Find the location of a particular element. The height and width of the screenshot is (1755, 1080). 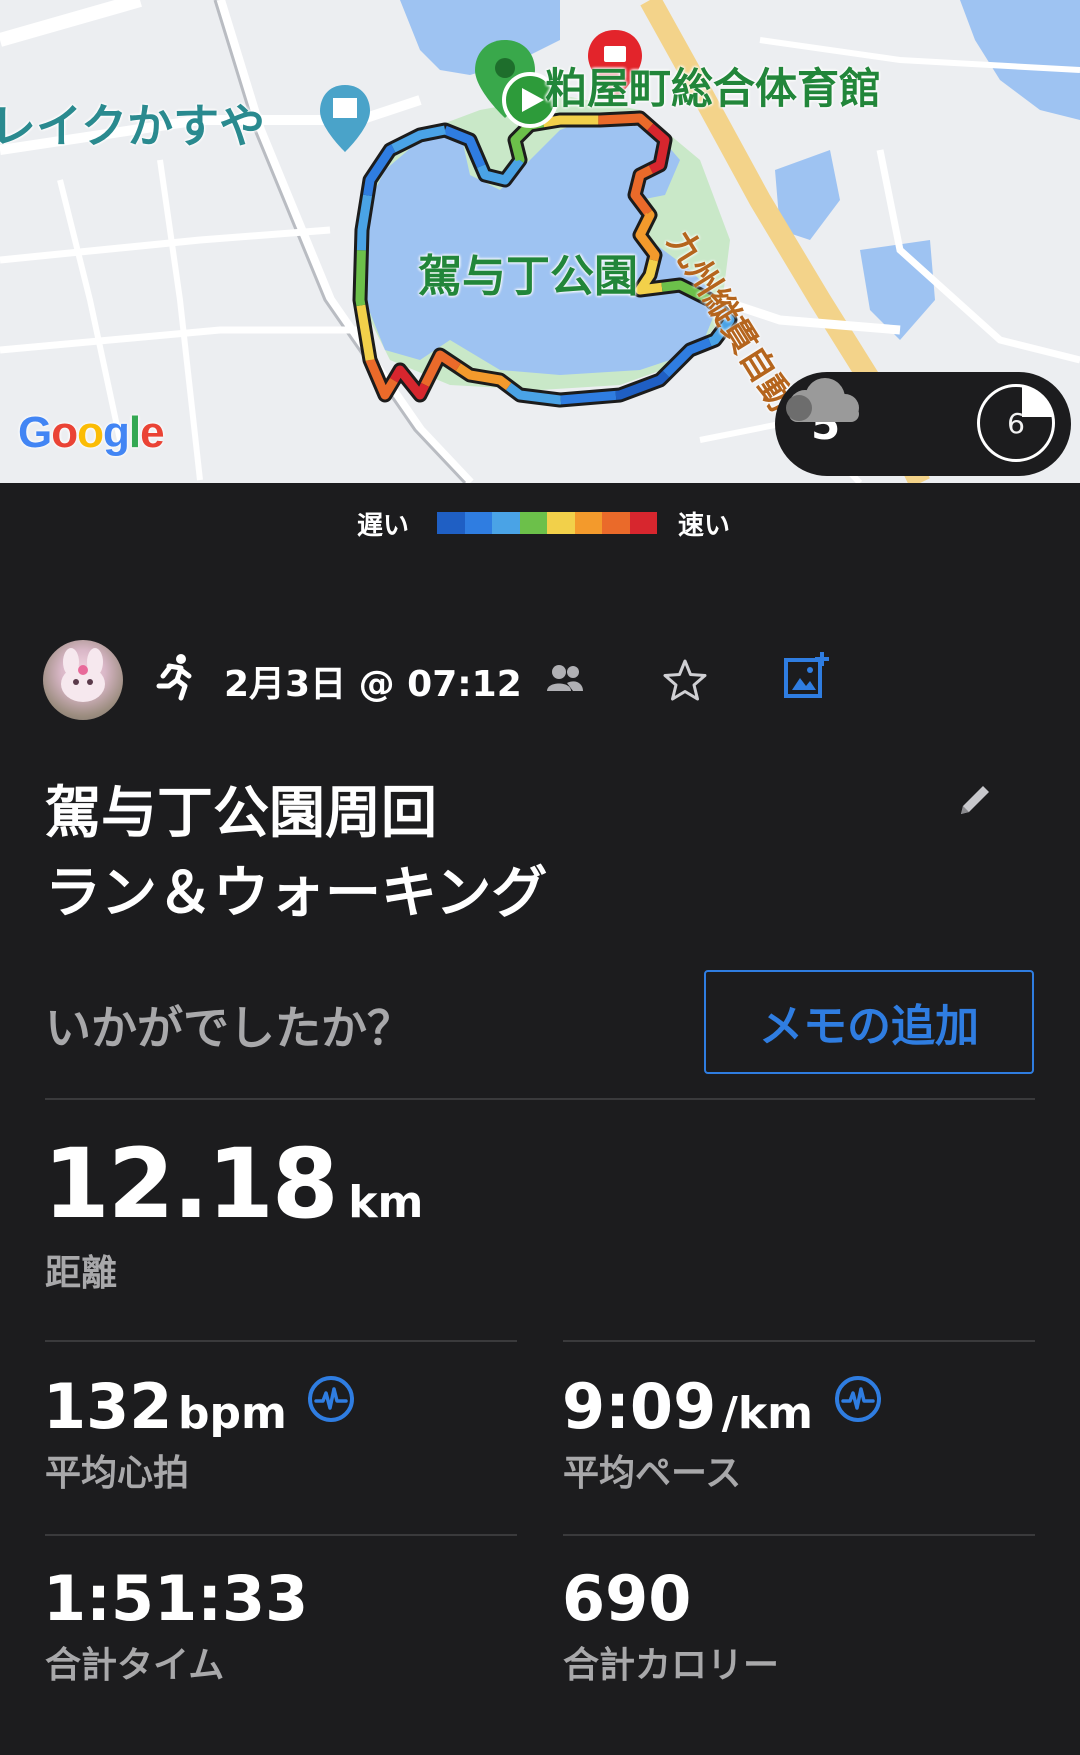

legend-color-bar is located at coordinates (547, 523).